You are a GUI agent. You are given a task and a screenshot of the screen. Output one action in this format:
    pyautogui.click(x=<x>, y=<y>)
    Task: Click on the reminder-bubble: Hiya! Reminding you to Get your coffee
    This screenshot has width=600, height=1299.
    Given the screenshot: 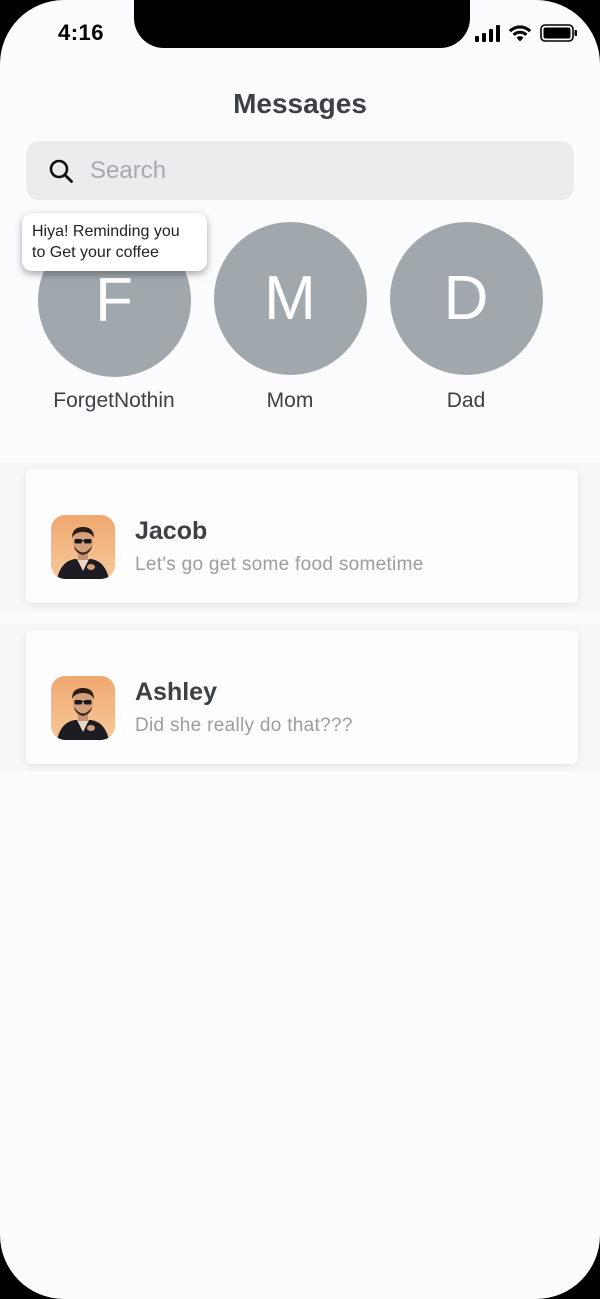 What is the action you would take?
    pyautogui.click(x=114, y=242)
    